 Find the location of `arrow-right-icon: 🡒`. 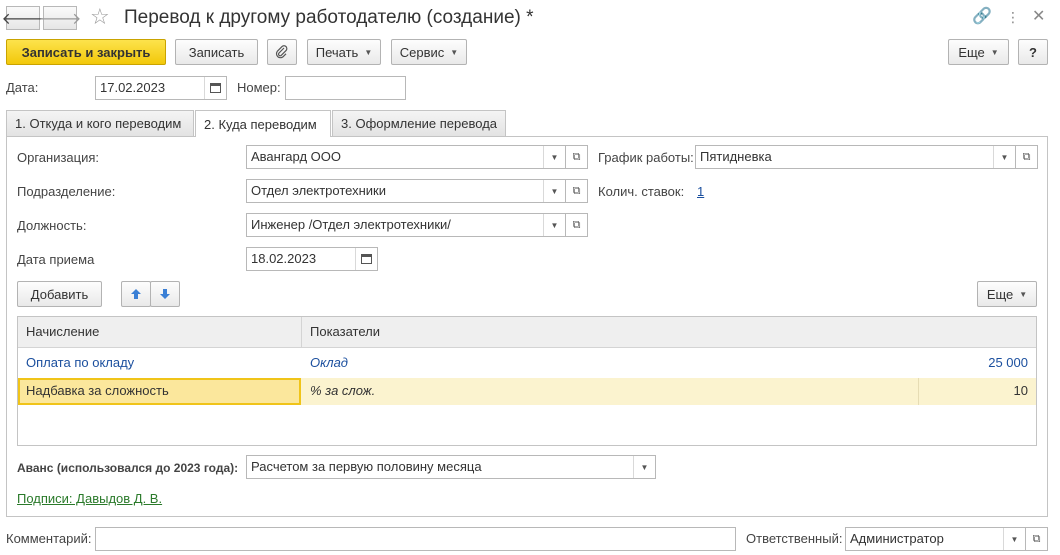

arrow-right-icon: 🡒 is located at coordinates (60, 19).